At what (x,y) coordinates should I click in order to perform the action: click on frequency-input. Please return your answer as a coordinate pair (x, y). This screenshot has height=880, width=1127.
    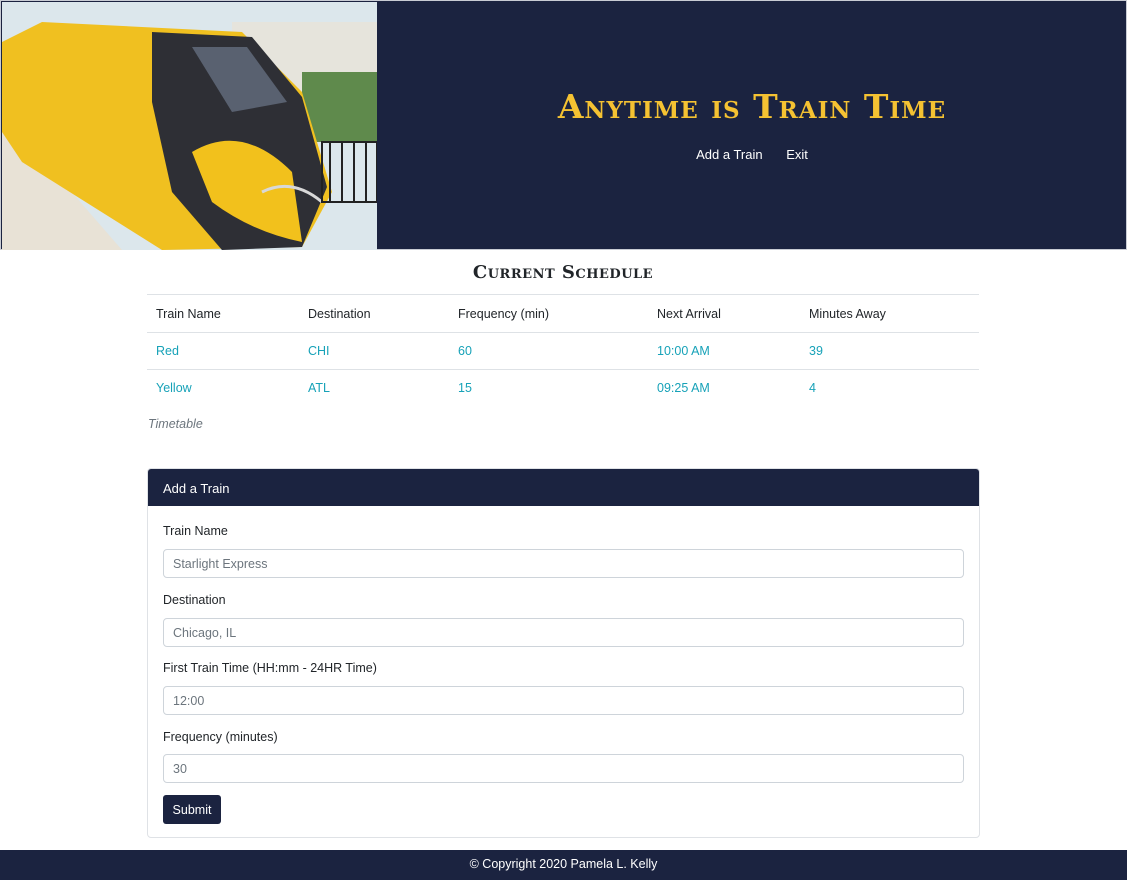
    Looking at the image, I should click on (563, 768).